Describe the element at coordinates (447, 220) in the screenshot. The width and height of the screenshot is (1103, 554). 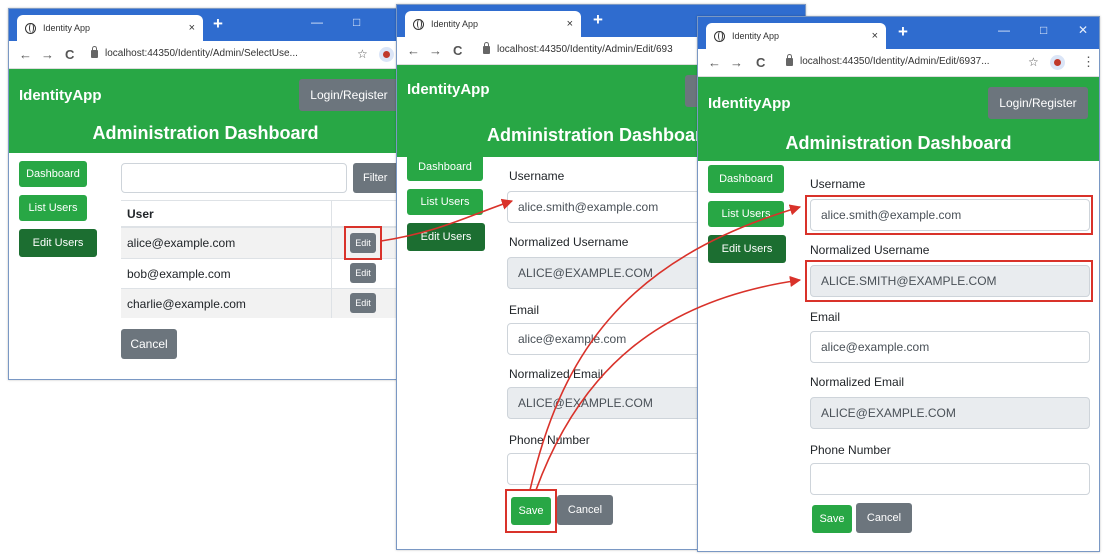
I see `arrow-edit-to-username` at that location.